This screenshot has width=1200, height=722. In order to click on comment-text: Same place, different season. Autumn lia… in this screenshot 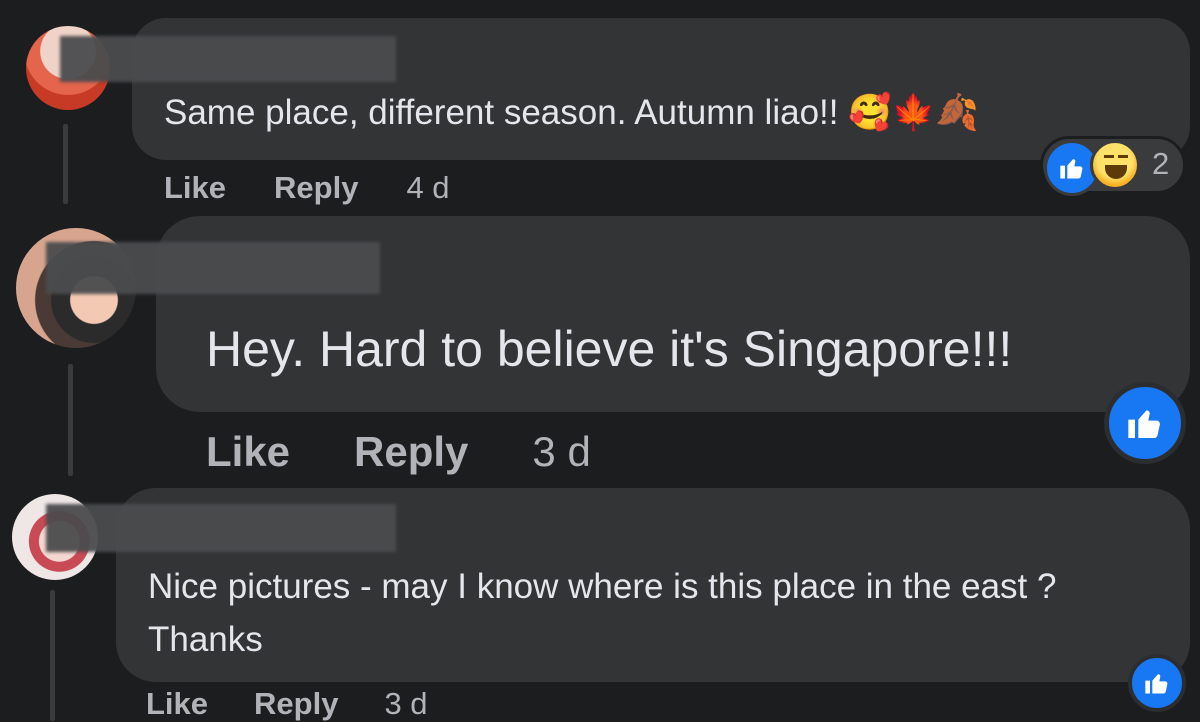, I will do `click(571, 112)`.